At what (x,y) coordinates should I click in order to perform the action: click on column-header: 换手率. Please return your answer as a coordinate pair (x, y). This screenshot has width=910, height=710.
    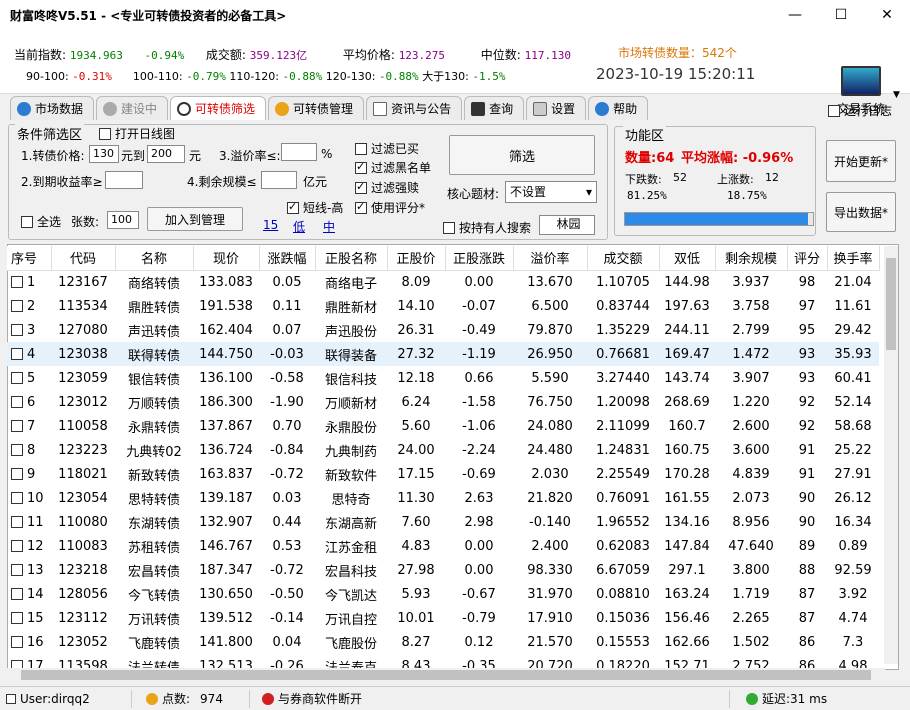
    Looking at the image, I should click on (853, 258).